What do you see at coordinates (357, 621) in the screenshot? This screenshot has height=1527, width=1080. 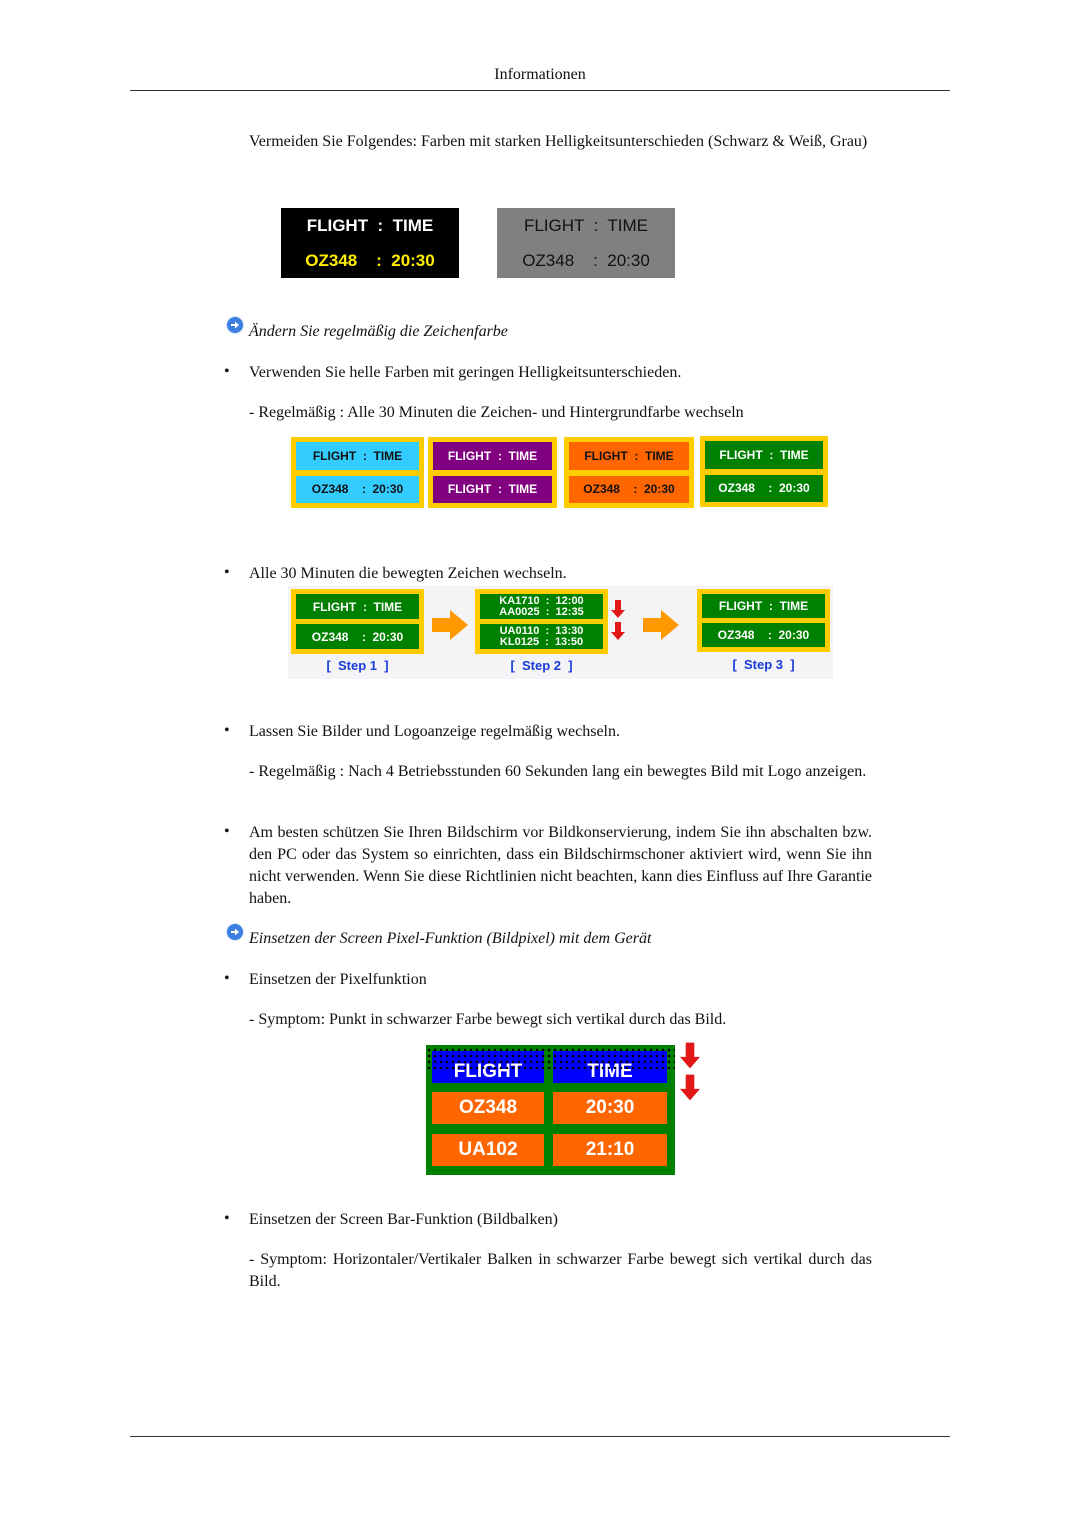 I see `step1-panel: FLIGHT : TIME OZ348 : 20:30` at bounding box center [357, 621].